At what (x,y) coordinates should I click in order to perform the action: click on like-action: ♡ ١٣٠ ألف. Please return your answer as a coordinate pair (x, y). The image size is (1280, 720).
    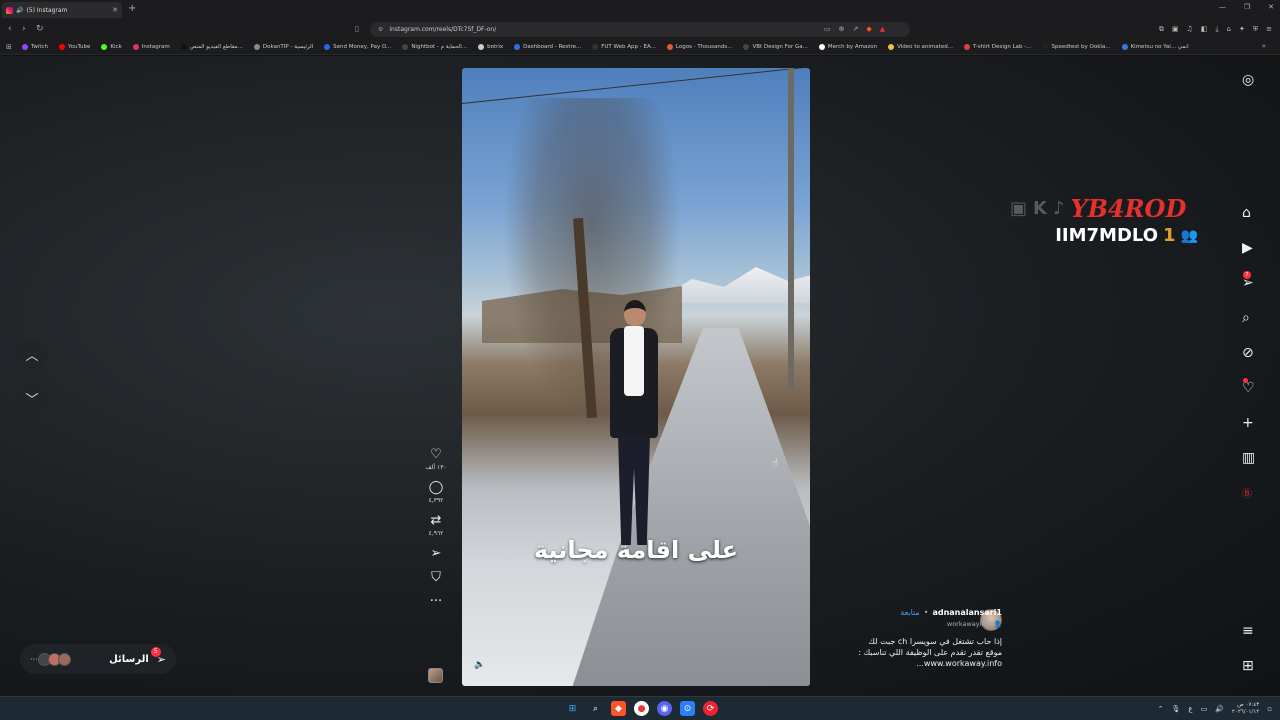
    Looking at the image, I should click on (436, 460).